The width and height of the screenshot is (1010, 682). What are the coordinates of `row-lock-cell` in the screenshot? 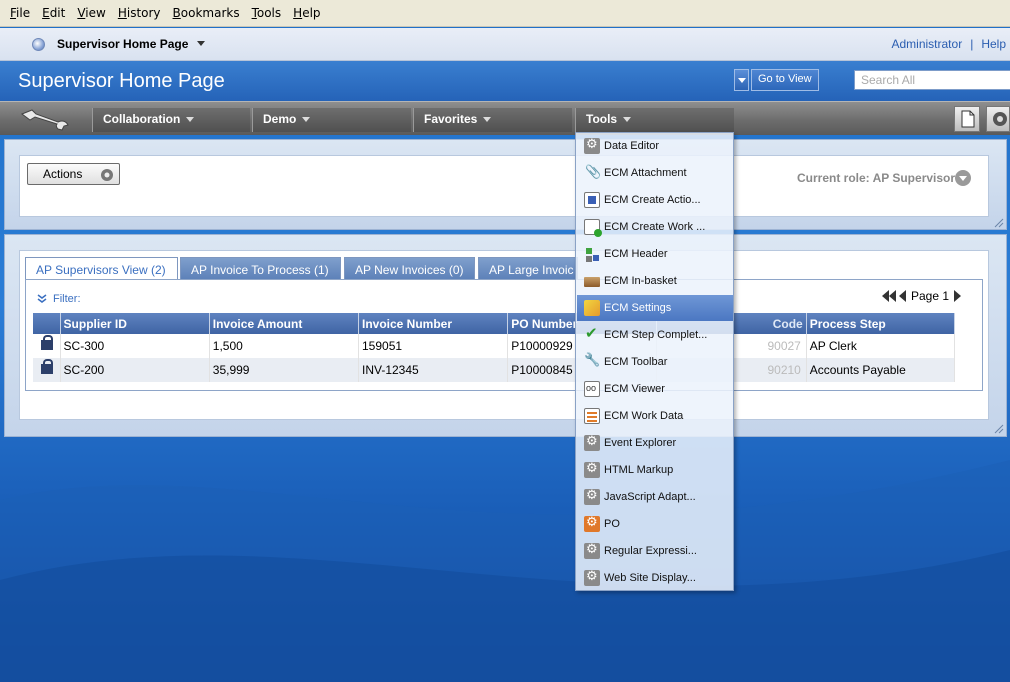 It's located at (47, 370).